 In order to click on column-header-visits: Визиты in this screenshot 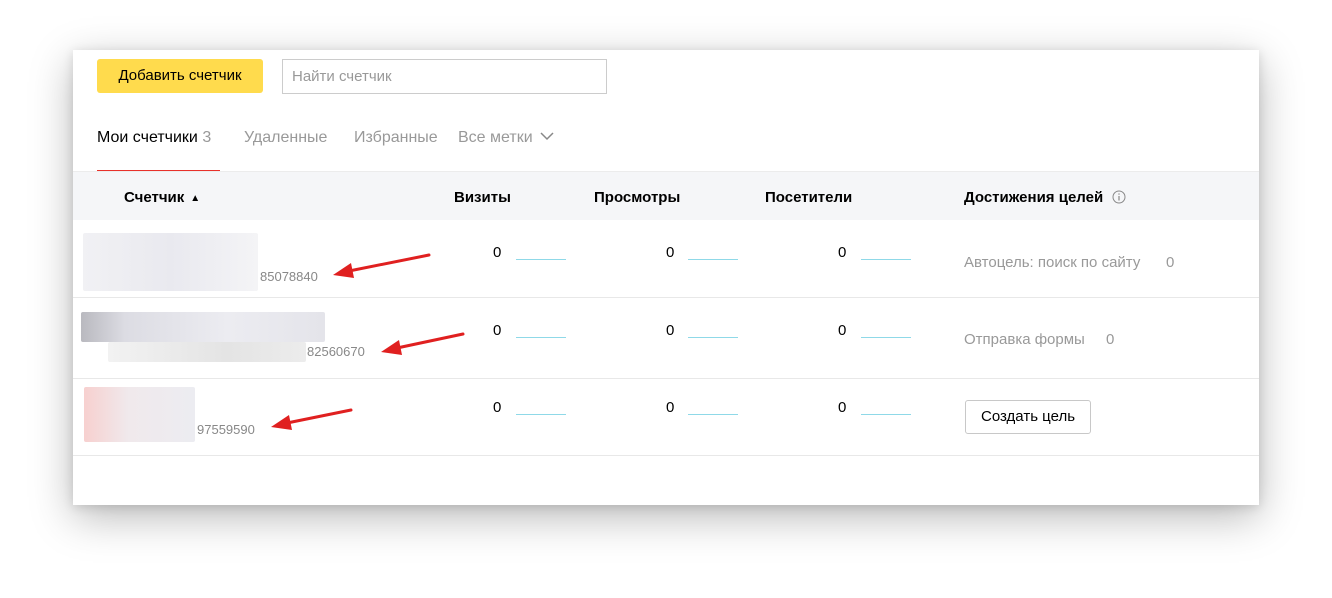, I will do `click(482, 197)`.